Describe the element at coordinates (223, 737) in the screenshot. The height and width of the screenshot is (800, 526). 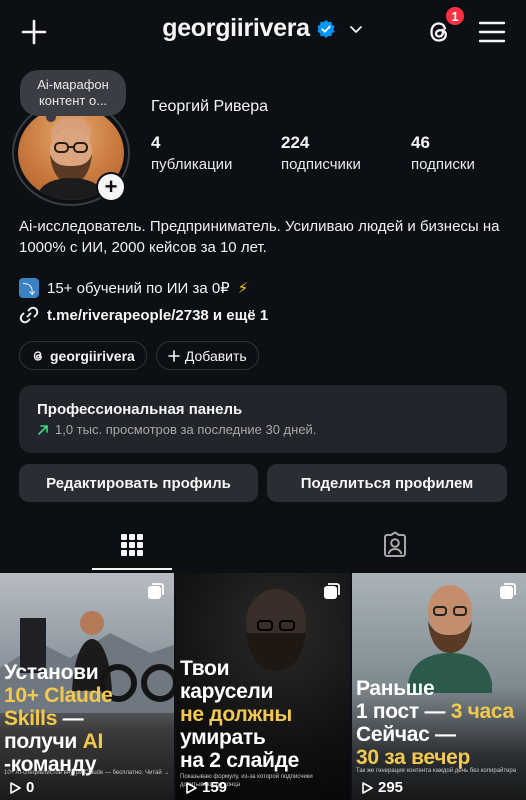
I see `headline-line: умирать` at that location.